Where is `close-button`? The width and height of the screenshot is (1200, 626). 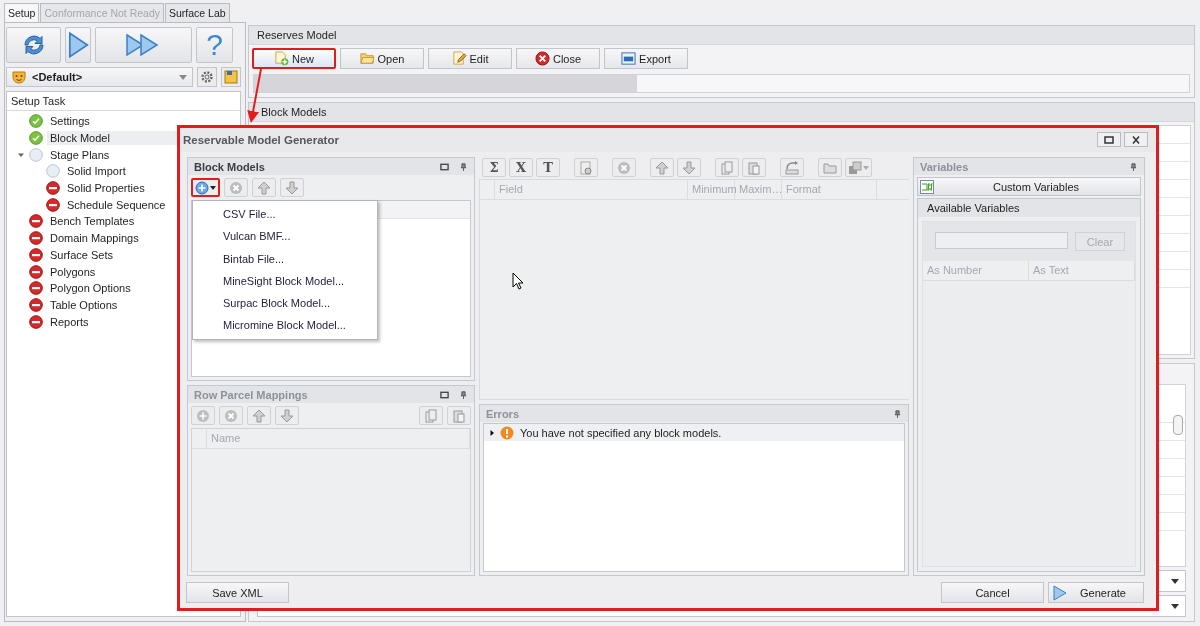 close-button is located at coordinates (1136, 139).